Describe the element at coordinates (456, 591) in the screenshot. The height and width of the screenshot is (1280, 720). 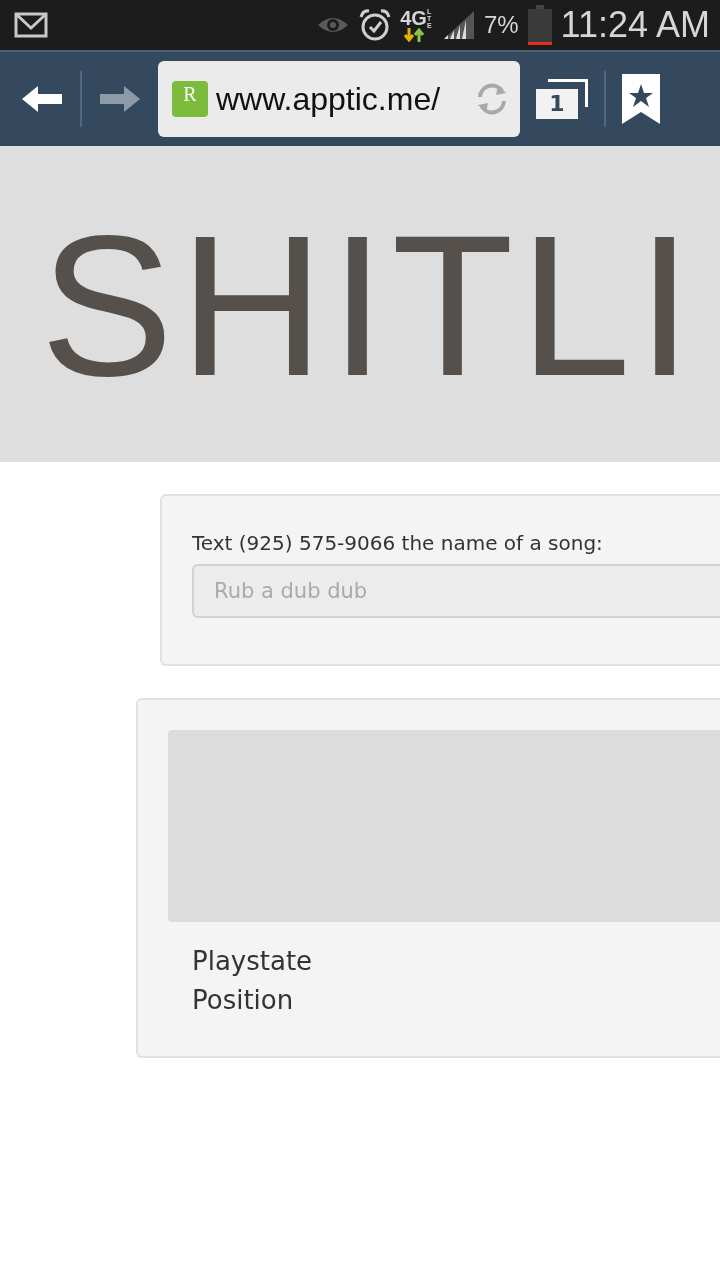
I see `song-input-field: Rub a dub dub` at that location.